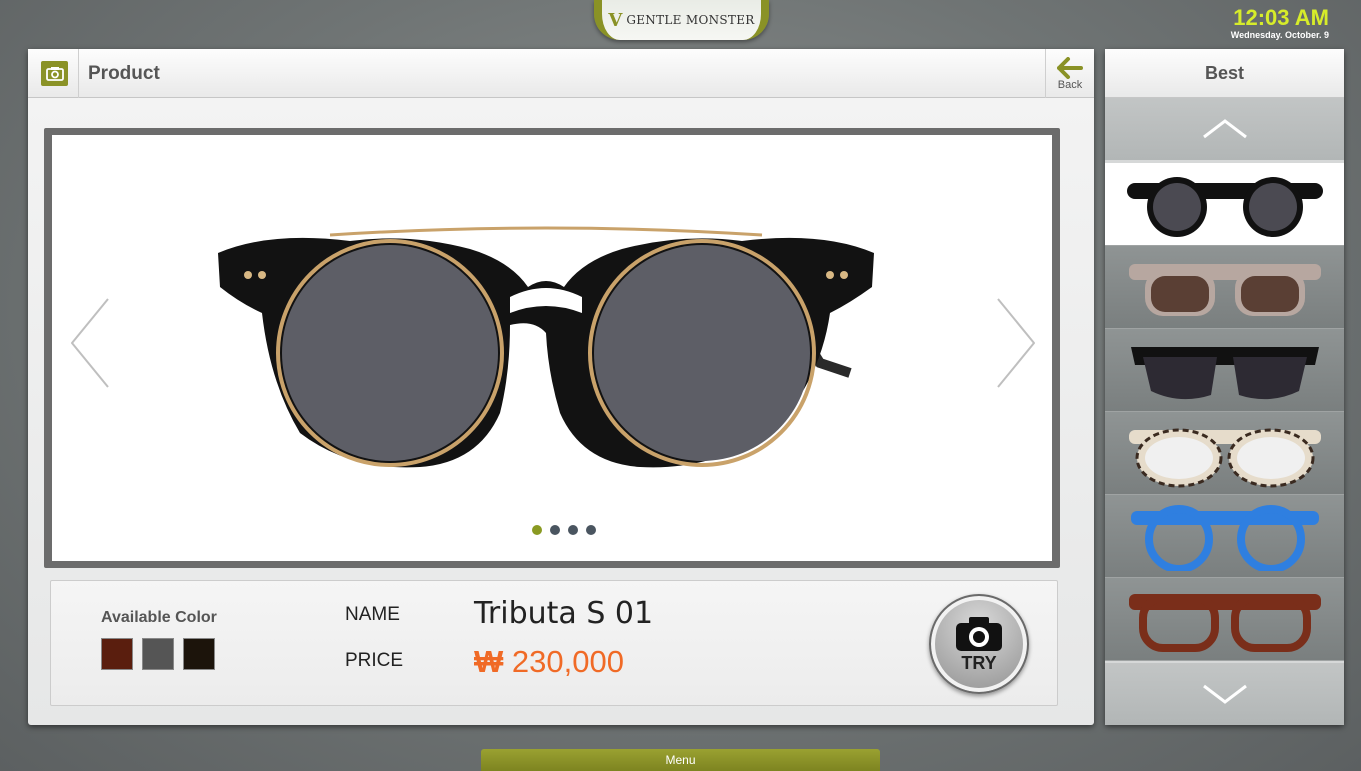  I want to click on best-header: Best, so click(1224, 73).